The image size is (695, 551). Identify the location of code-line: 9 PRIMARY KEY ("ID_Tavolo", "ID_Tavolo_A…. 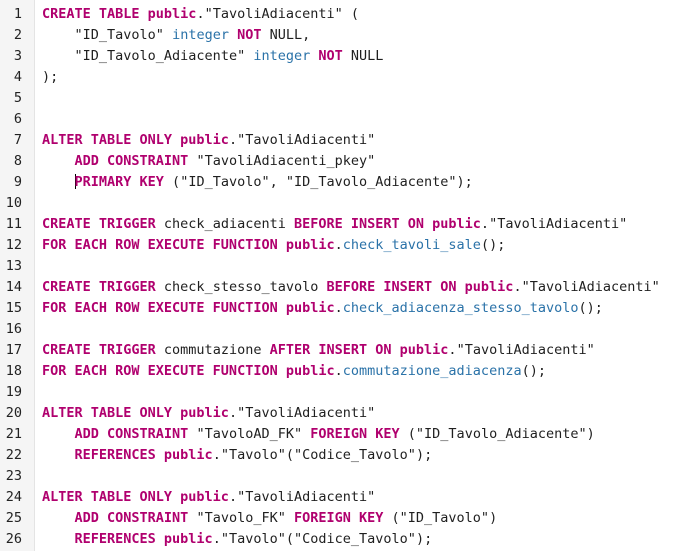
(347, 182).